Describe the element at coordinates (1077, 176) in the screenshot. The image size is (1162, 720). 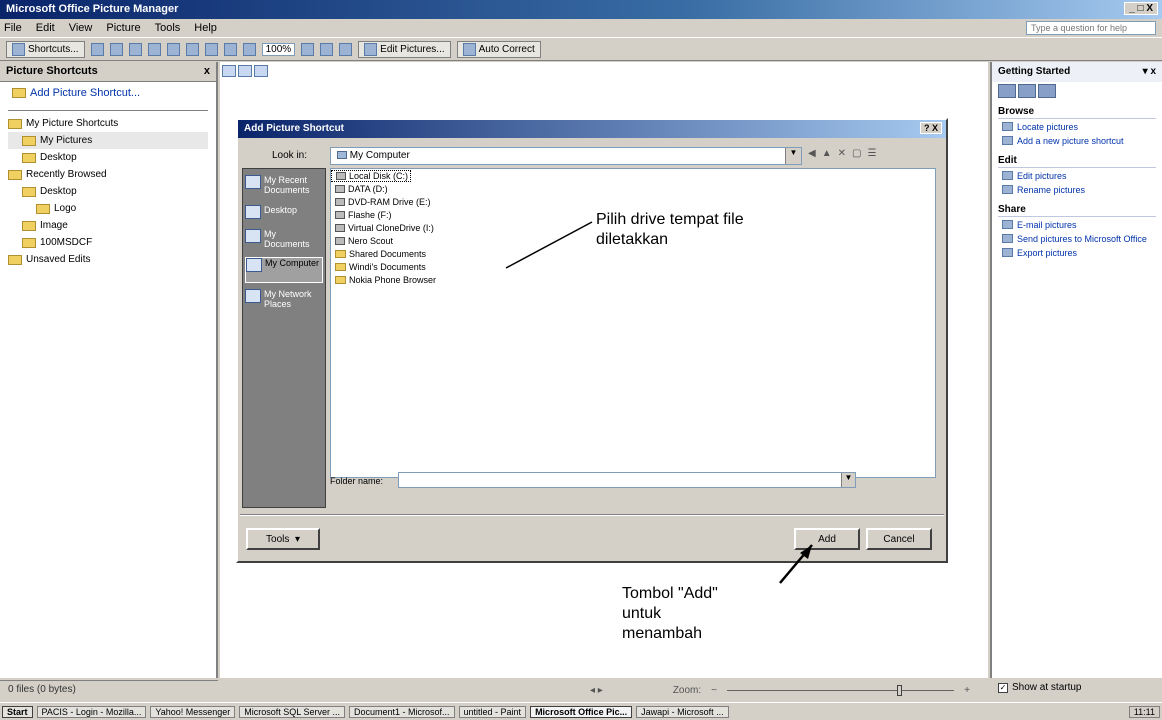
I see `edit-pictures-link: Edit pictures` at that location.